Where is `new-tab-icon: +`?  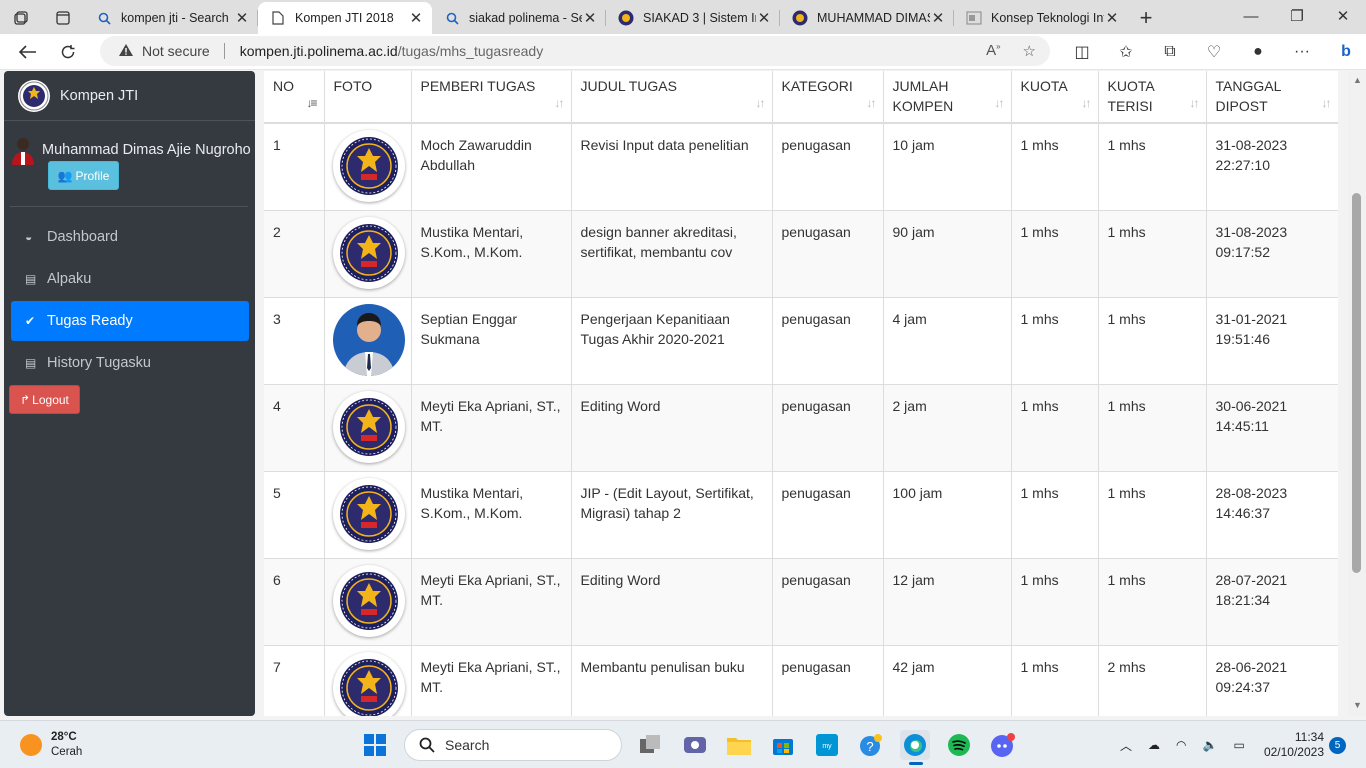
new-tab-icon: + is located at coordinates (1146, 18).